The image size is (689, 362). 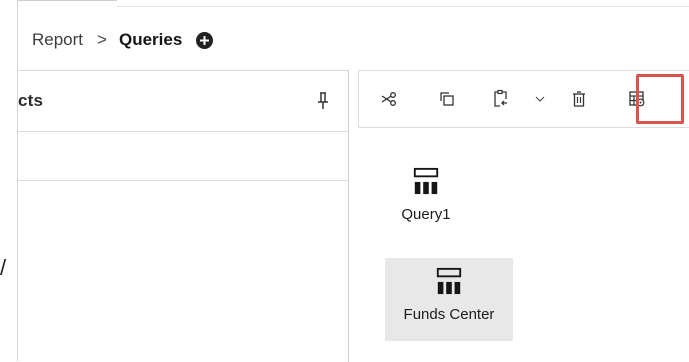 I want to click on toolbar-highlight-box, so click(x=660, y=99).